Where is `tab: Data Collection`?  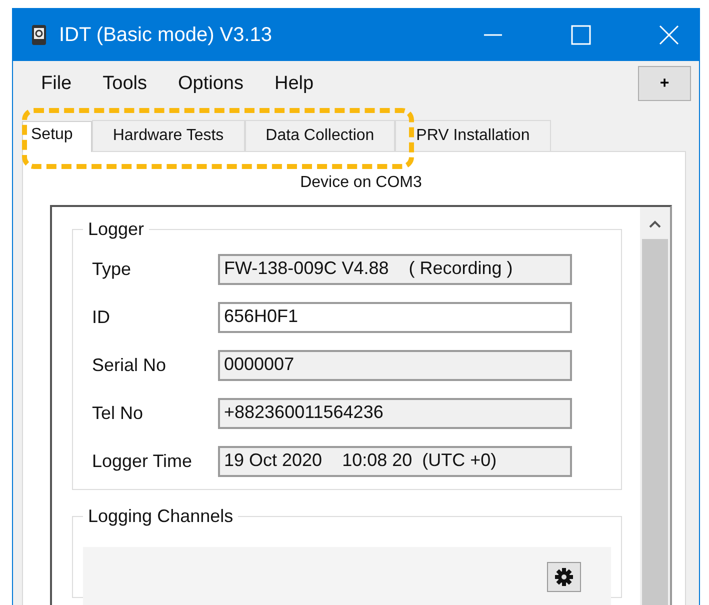 tab: Data Collection is located at coordinates (320, 135).